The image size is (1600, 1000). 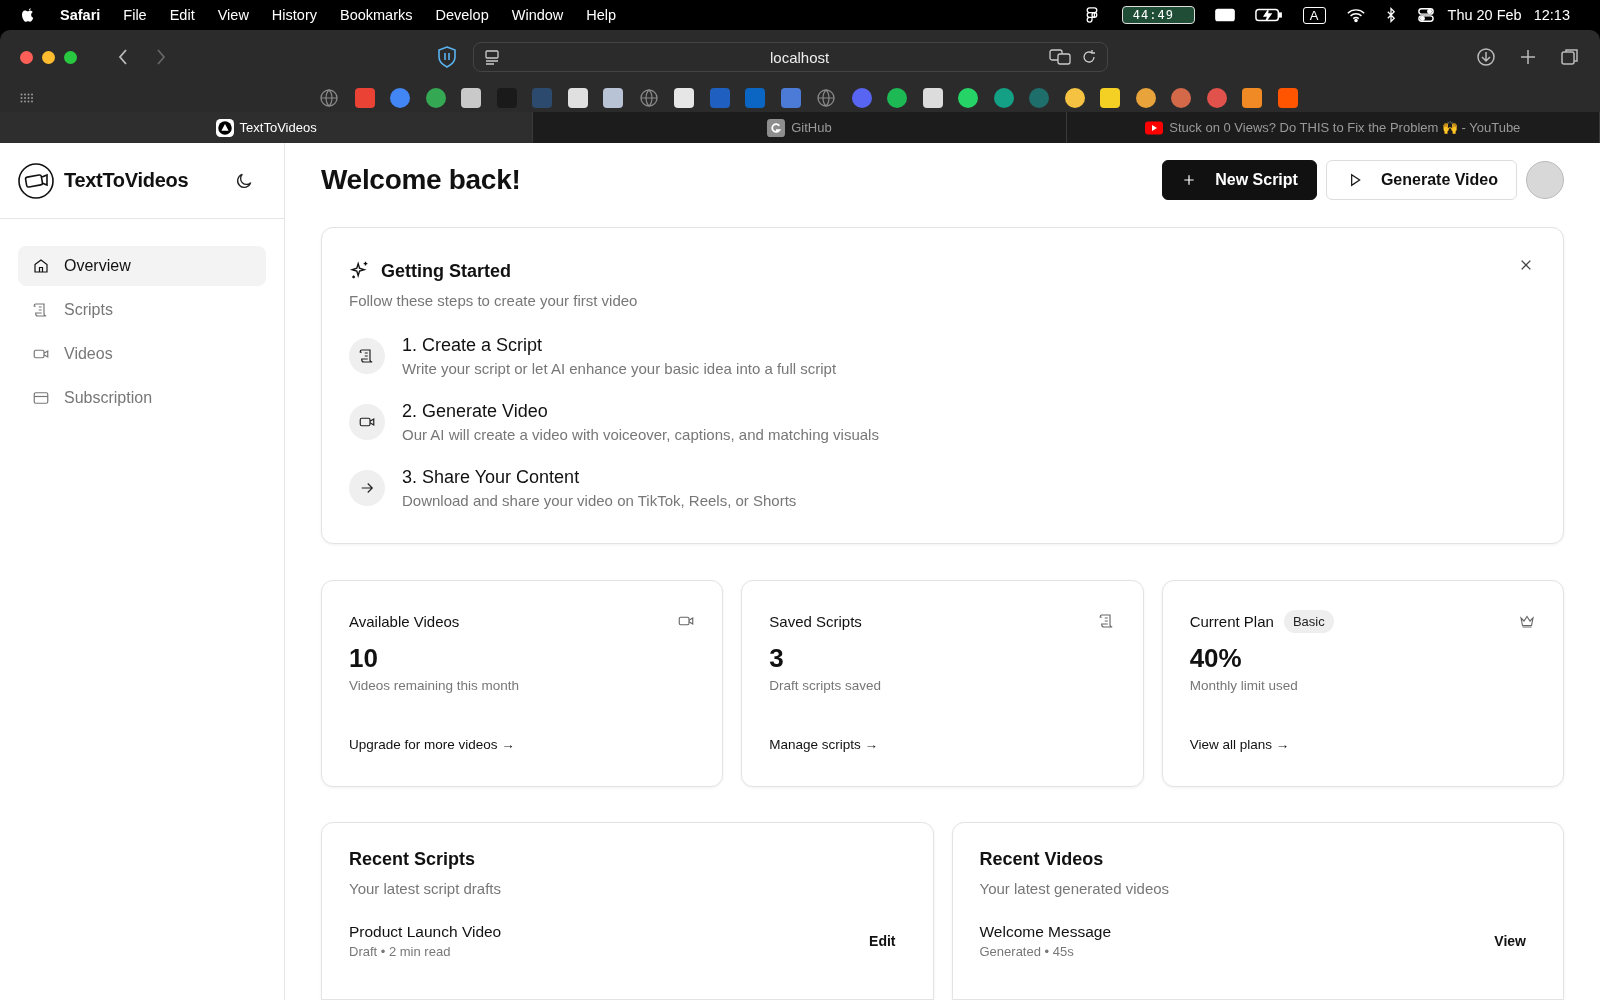 What do you see at coordinates (1314, 15) in the screenshot?
I see `input-source-indicator: A` at bounding box center [1314, 15].